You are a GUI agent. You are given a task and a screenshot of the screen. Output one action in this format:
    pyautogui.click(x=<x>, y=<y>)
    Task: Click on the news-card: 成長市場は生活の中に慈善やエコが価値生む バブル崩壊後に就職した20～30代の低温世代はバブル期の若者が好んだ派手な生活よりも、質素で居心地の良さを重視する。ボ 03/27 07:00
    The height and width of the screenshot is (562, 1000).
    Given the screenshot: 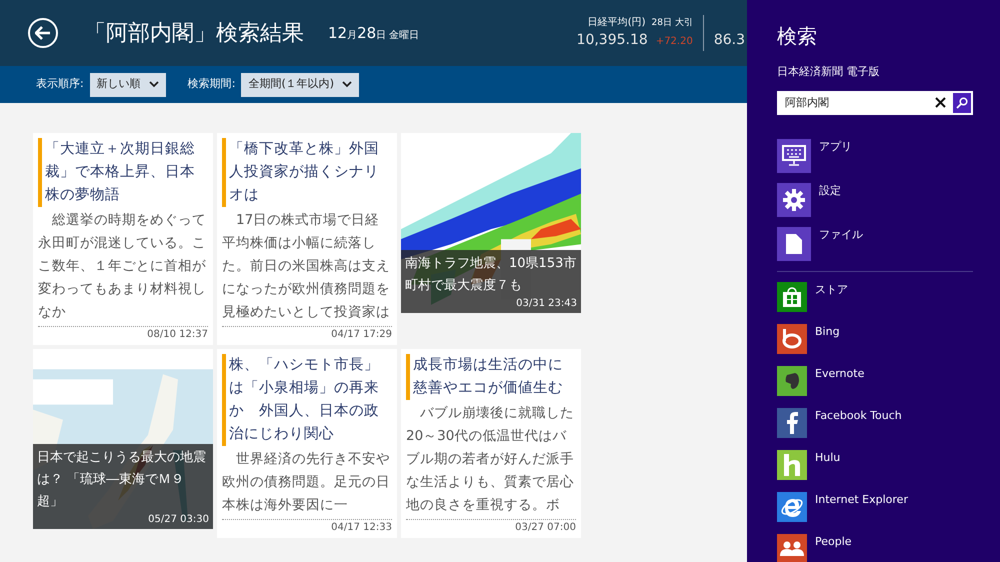 What is the action you would take?
    pyautogui.click(x=491, y=443)
    